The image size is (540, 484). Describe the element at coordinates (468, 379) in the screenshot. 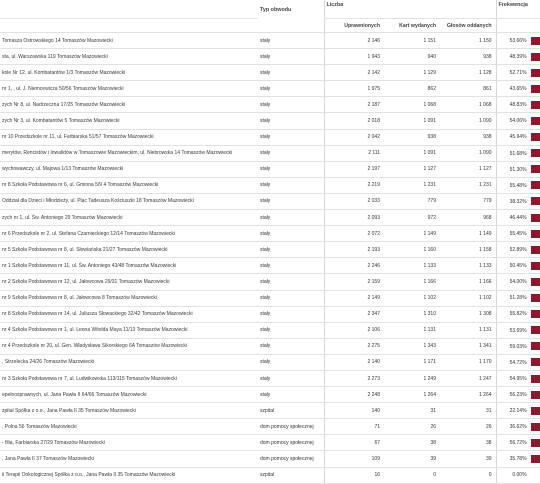

I see `votes-cast-count: 1 247` at that location.